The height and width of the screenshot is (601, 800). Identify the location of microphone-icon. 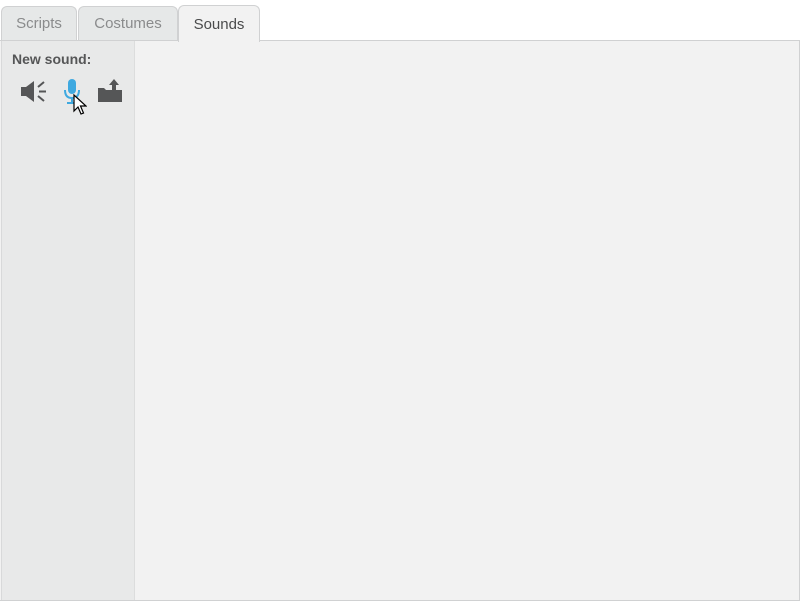
(72, 91).